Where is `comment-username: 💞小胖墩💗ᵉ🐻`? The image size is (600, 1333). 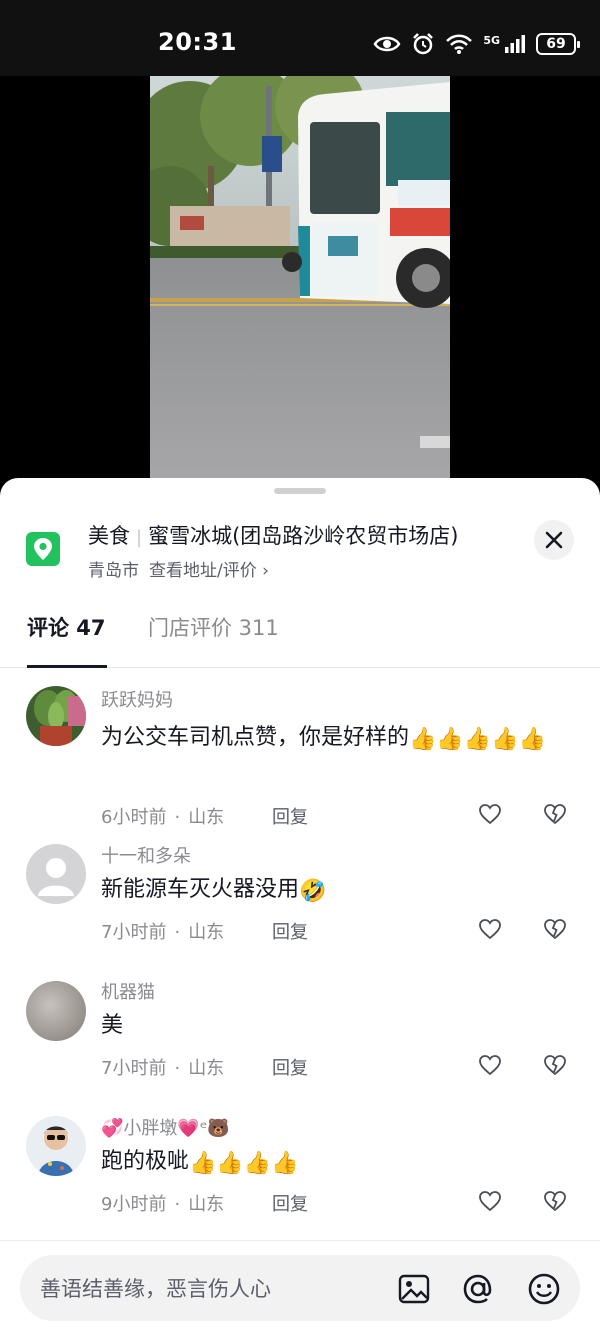 comment-username: 💞小胖墩💗ᵉ🐻 is located at coordinates (165, 1127).